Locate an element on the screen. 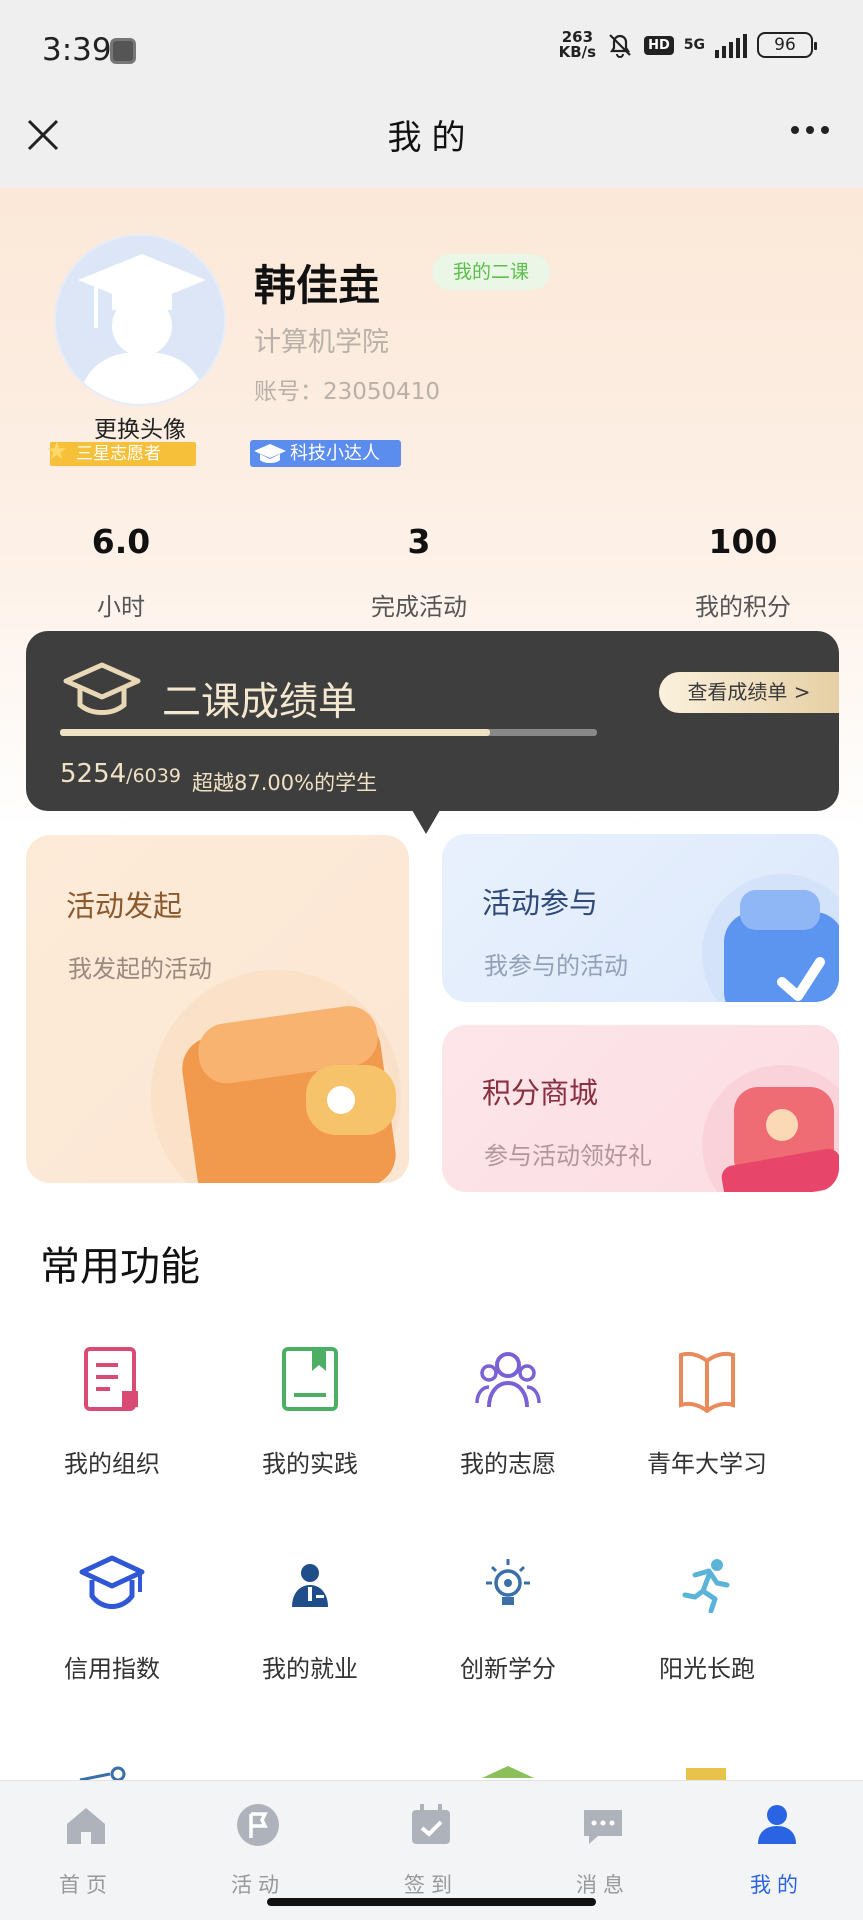 The height and width of the screenshot is (1920, 863). function-credit-index: 信用指数 is located at coordinates (112, 1613).